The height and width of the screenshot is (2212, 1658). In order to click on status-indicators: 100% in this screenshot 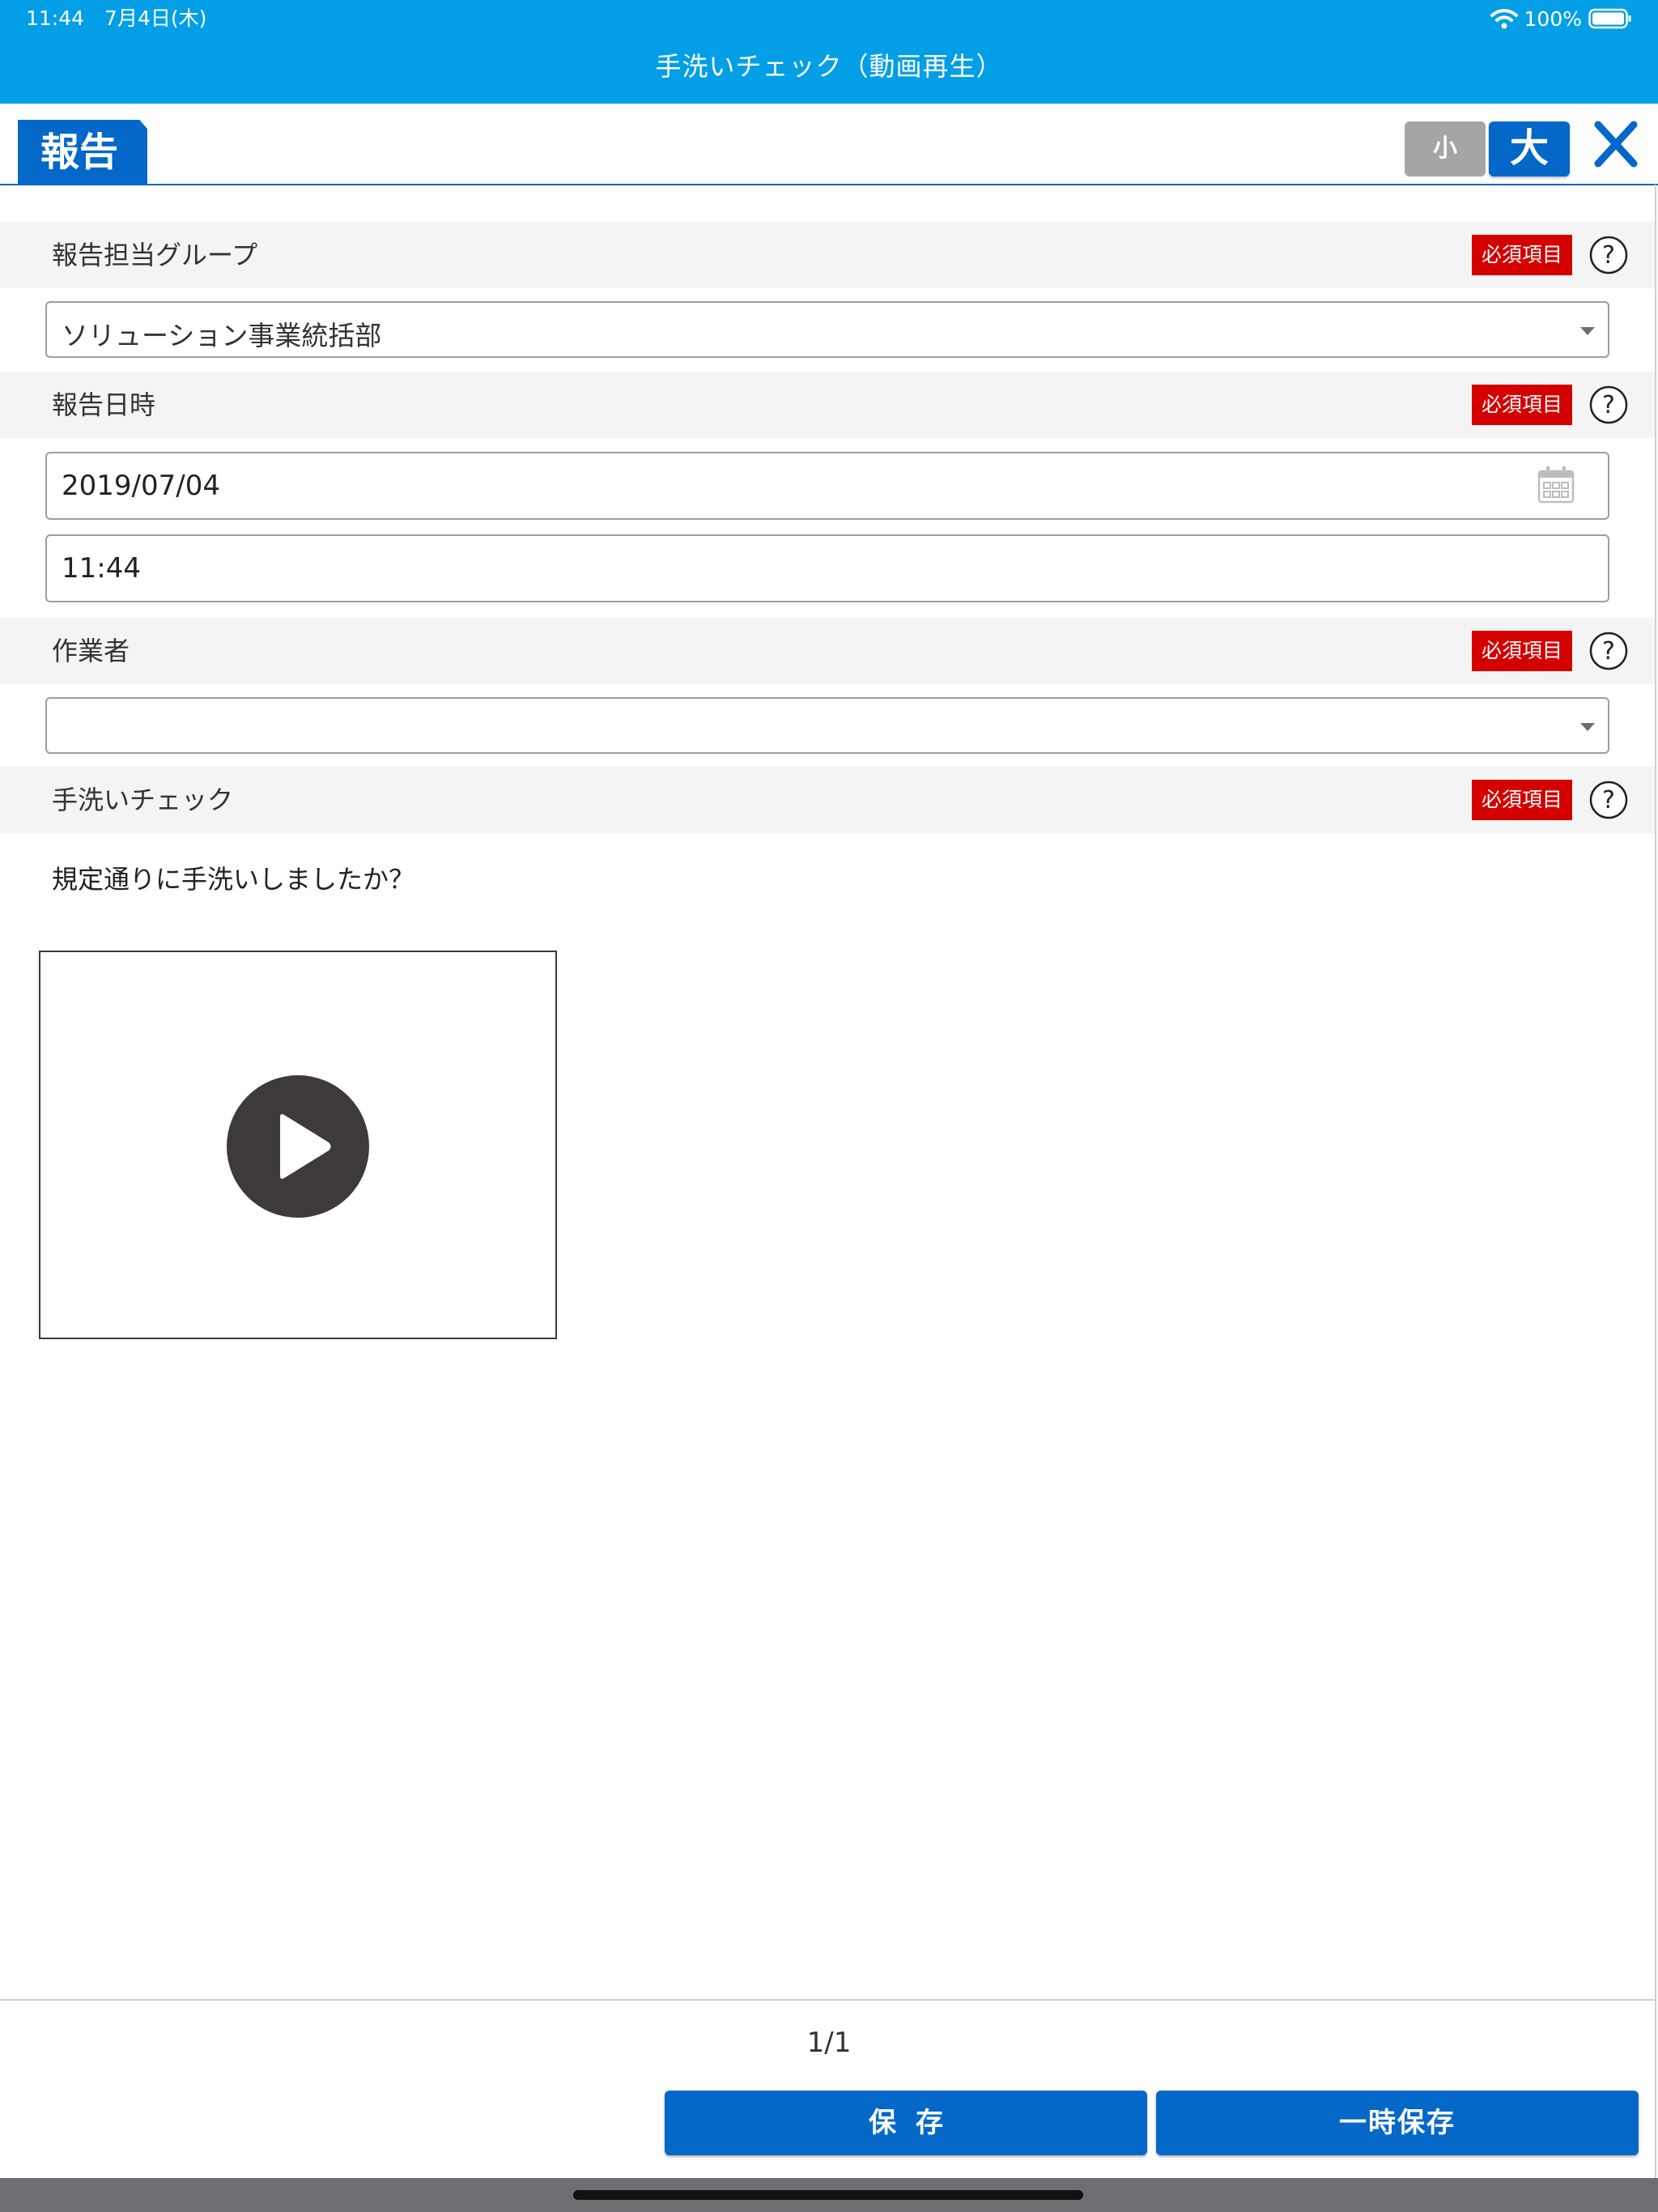, I will do `click(1561, 19)`.